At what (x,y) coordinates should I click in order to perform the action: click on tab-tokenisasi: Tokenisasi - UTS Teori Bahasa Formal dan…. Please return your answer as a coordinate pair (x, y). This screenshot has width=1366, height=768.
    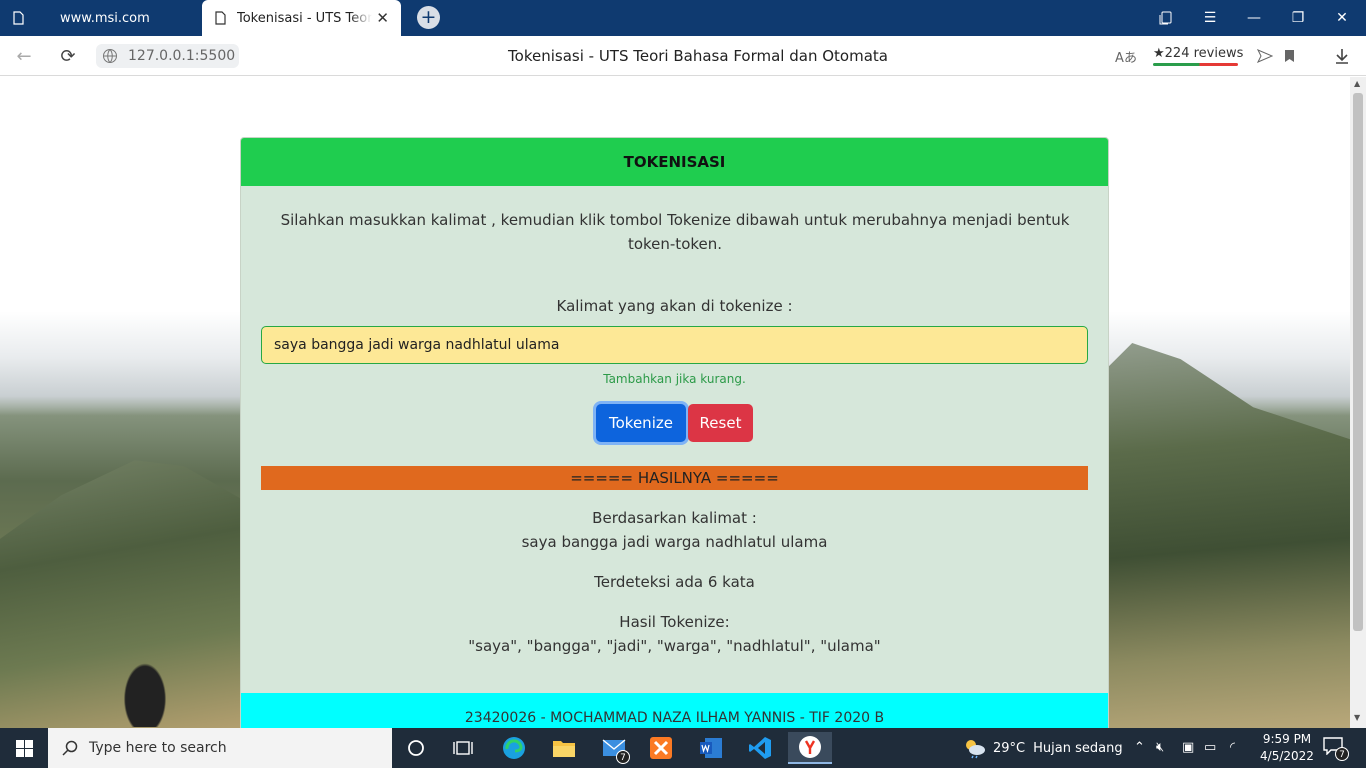
    Looking at the image, I should click on (301, 18).